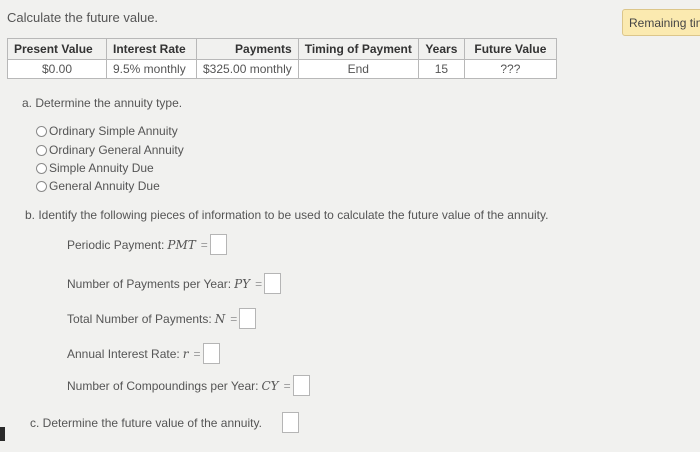 The image size is (700, 452). Describe the element at coordinates (57, 69) in the screenshot. I see `cell-present-value: $0.00` at that location.